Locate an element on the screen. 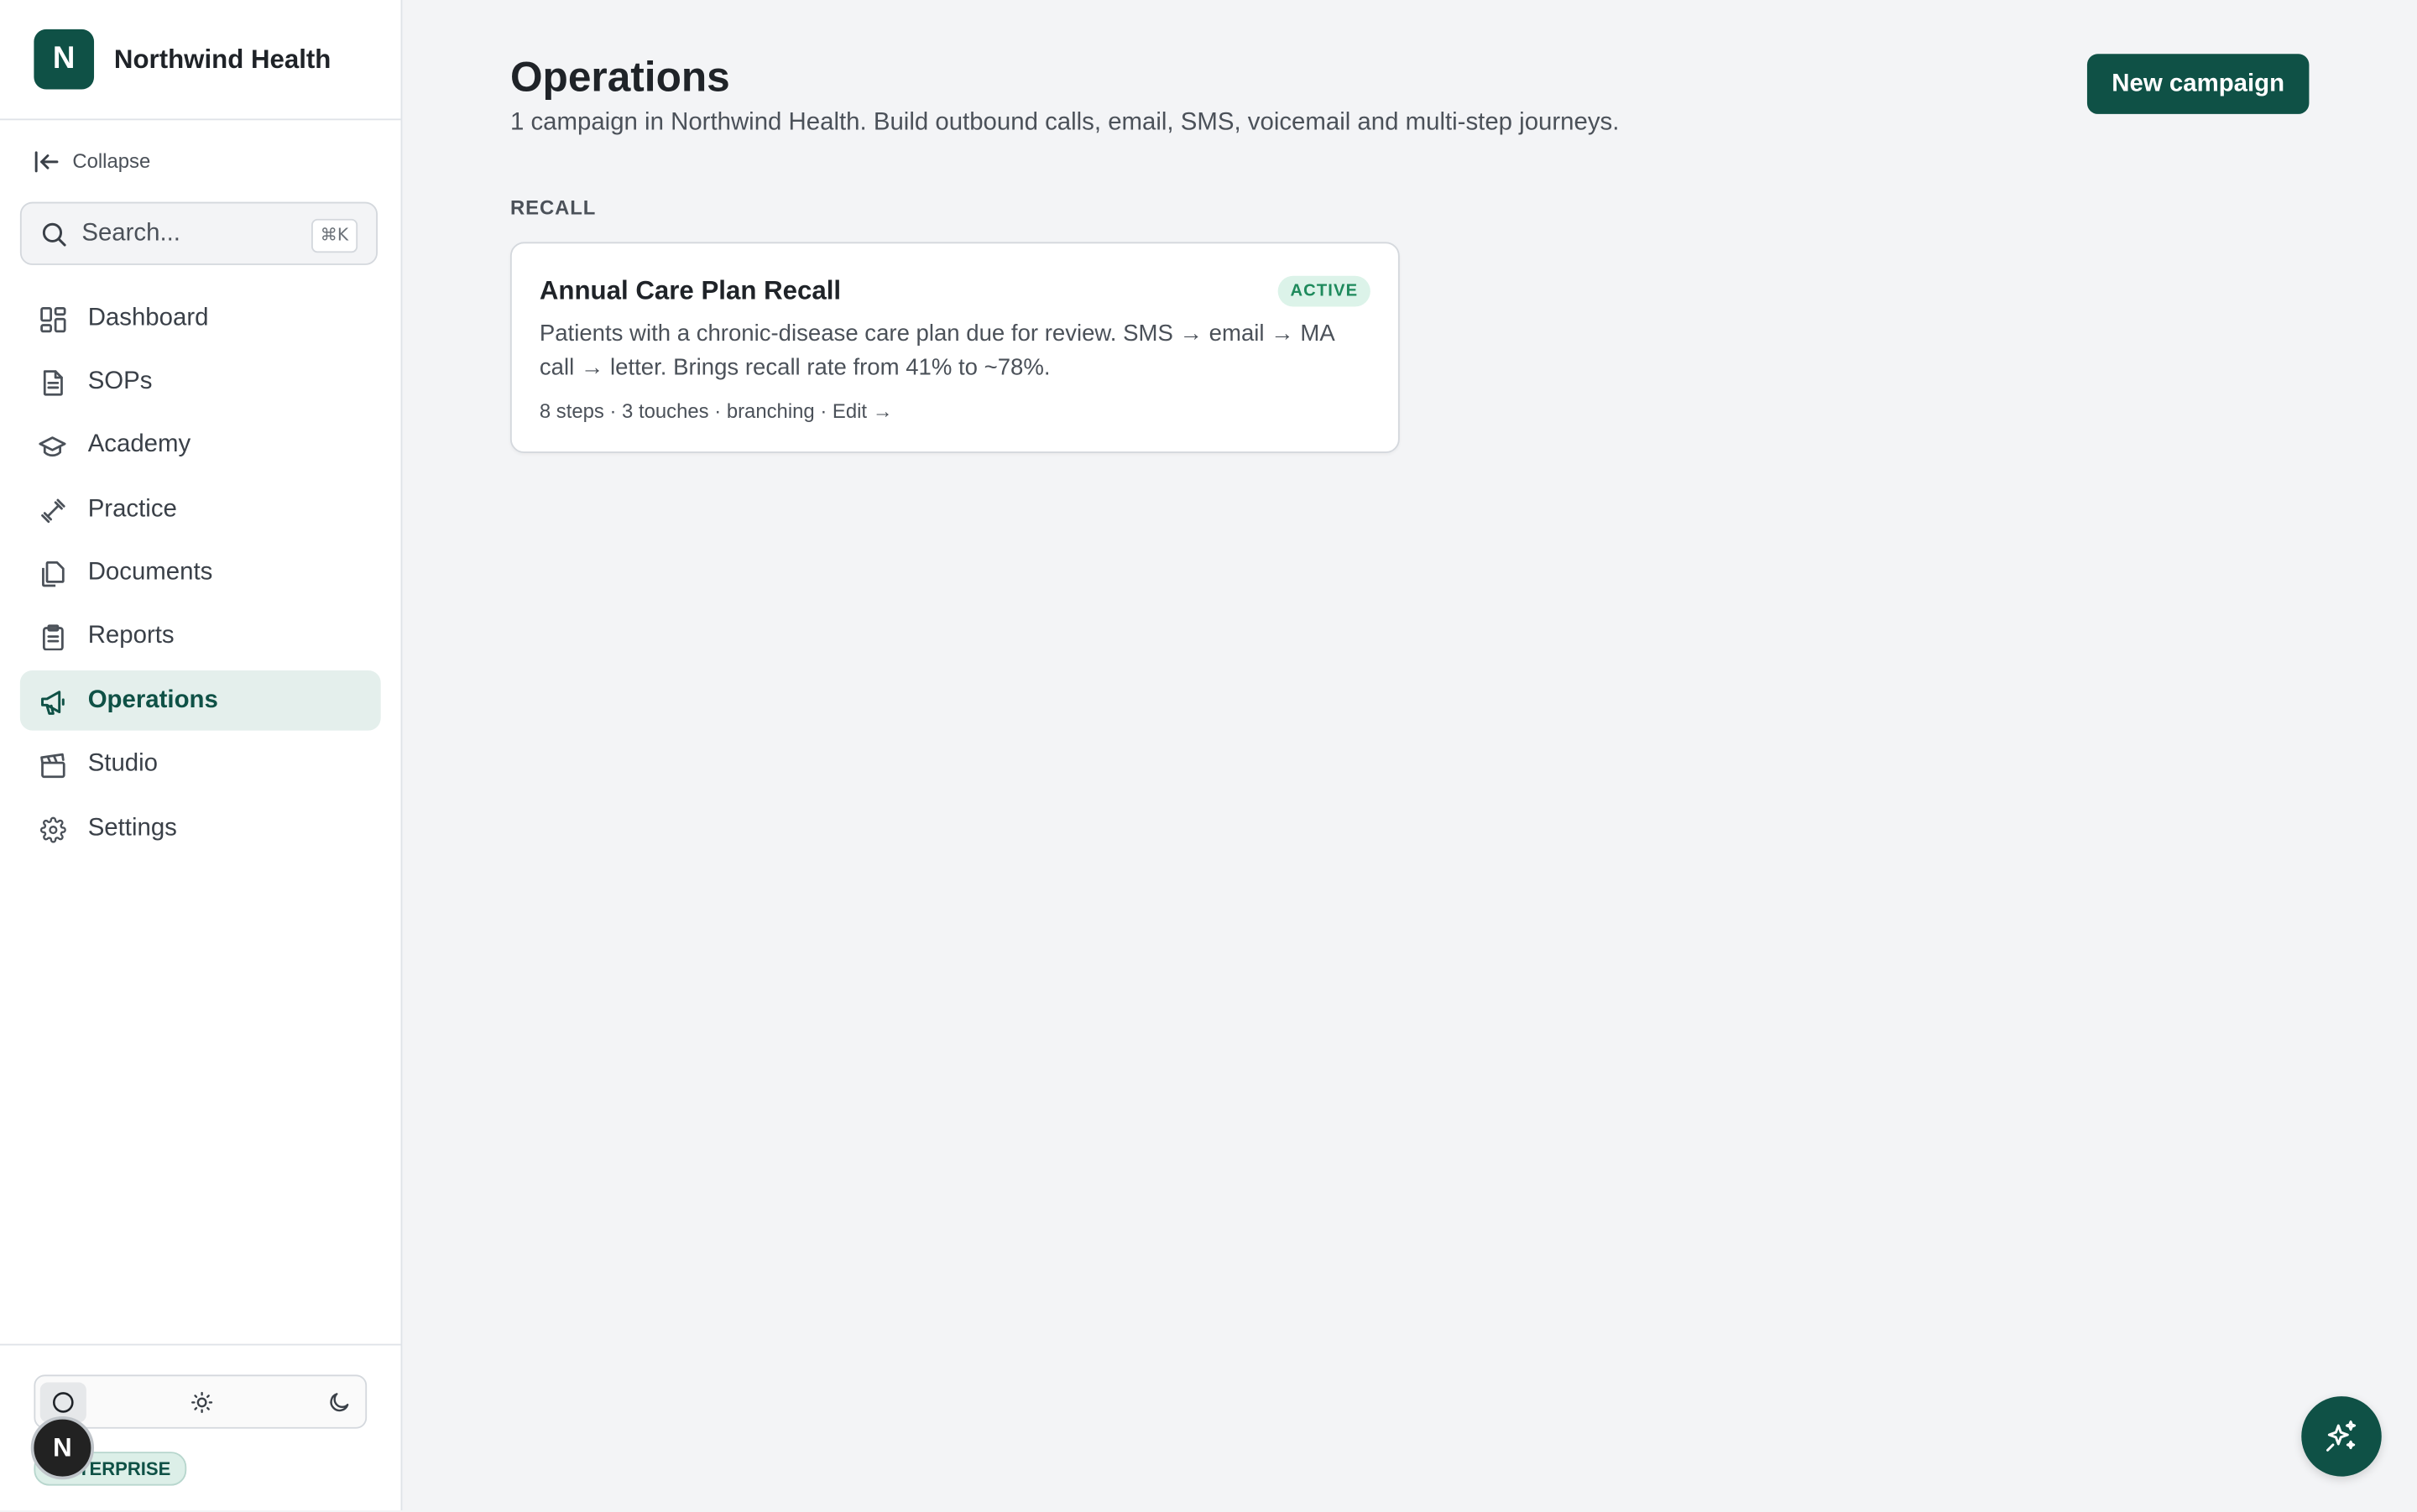 This screenshot has height=1512, width=2417. sidebar-item-documents: Documents is located at coordinates (200, 574).